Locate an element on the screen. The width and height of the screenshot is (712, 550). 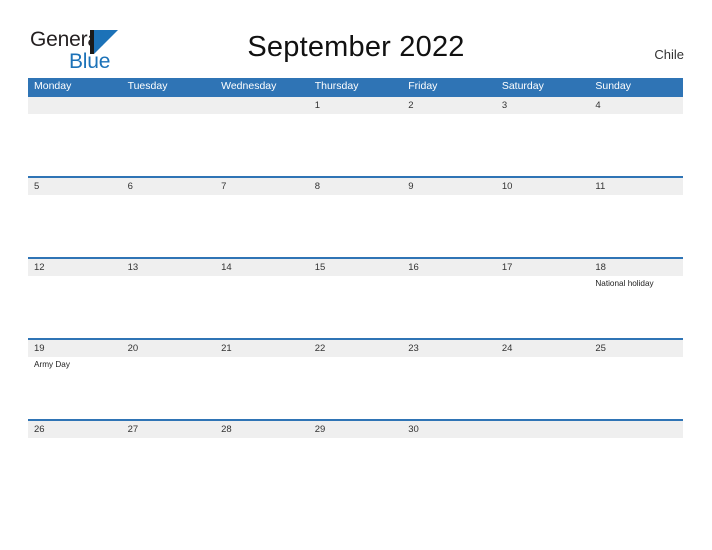
day-number: 12 is located at coordinates (39, 267).